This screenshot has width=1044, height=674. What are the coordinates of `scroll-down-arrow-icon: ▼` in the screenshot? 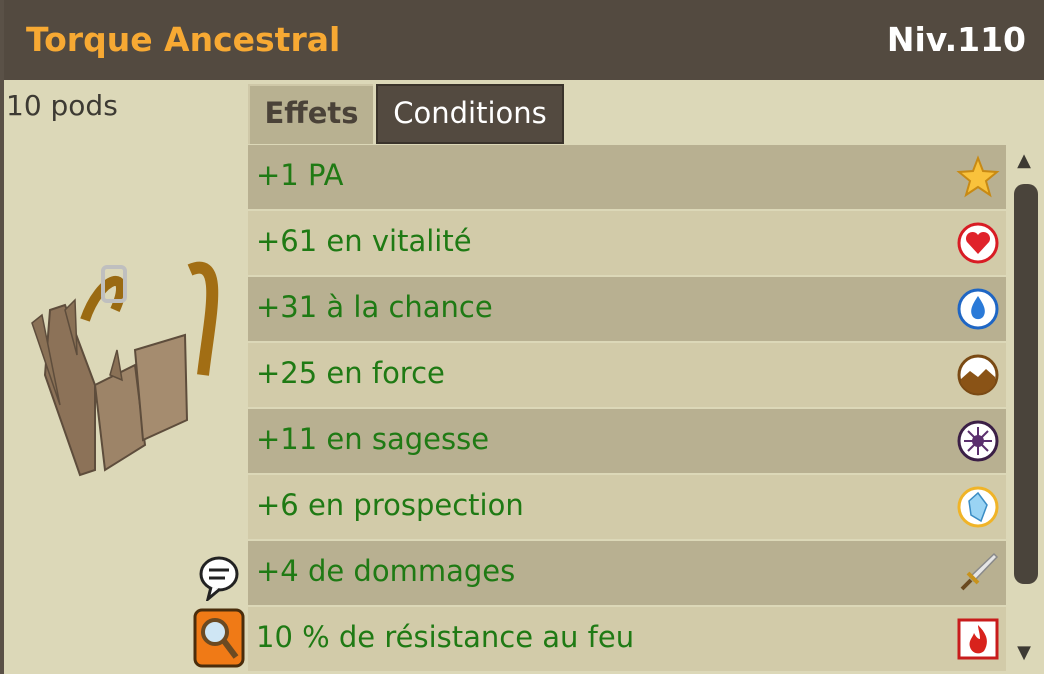 It's located at (1024, 652).